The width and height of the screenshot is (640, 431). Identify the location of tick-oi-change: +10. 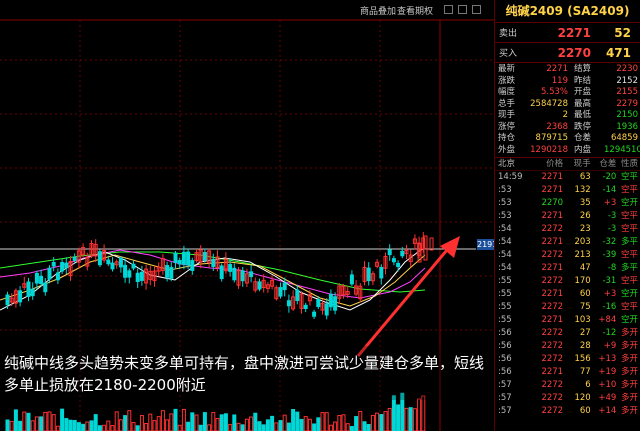
(607, 385).